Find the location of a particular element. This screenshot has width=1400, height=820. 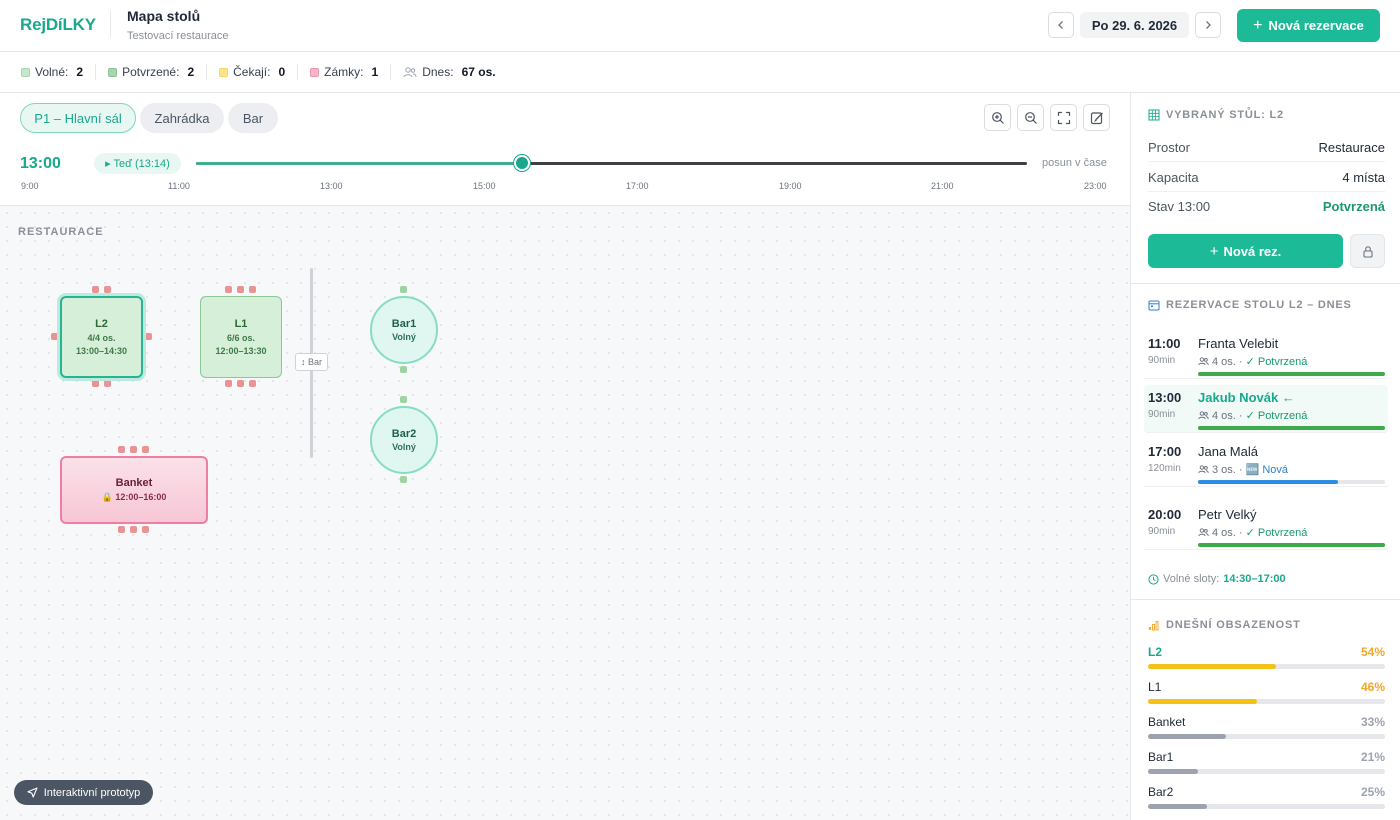

table-bar2: Bar2 Volný is located at coordinates (404, 440).